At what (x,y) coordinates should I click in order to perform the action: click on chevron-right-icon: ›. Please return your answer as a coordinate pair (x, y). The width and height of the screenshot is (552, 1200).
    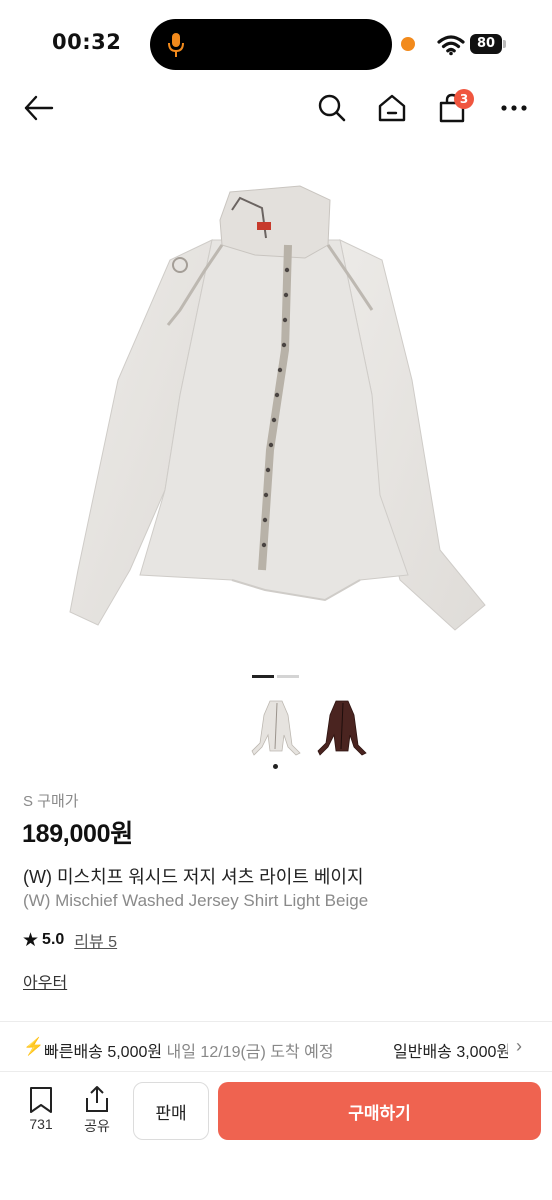
    Looking at the image, I should click on (519, 1046).